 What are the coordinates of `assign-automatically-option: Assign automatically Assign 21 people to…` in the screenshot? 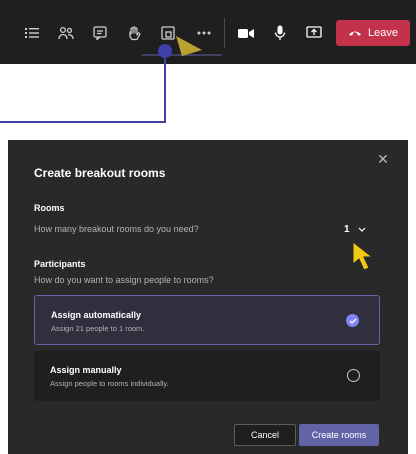 It's located at (207, 320).